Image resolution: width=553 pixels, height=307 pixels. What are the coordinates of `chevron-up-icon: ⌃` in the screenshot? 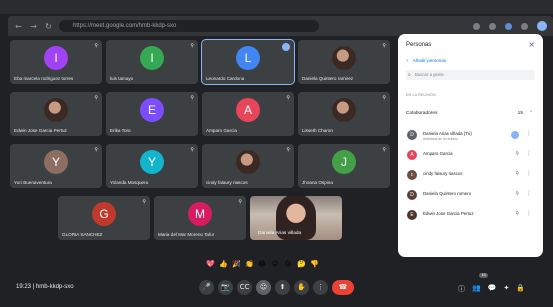 It's located at (531, 114).